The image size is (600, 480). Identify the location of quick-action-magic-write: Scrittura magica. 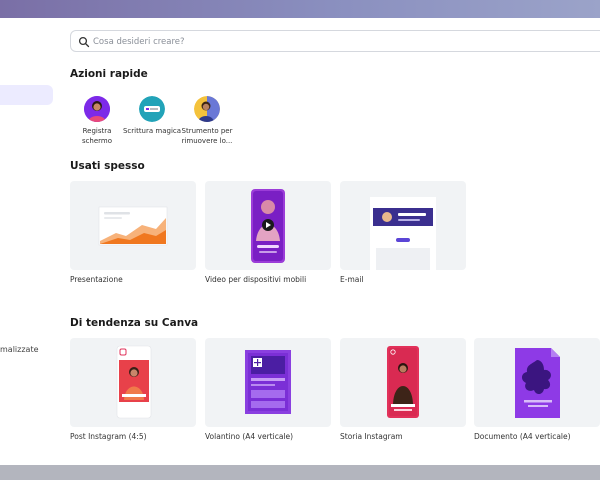
(152, 116).